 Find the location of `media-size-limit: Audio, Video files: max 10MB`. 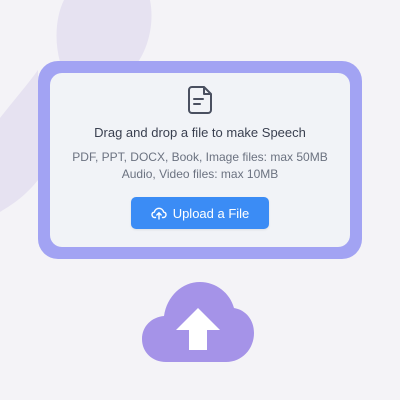

media-size-limit: Audio, Video files: max 10MB is located at coordinates (200, 174).